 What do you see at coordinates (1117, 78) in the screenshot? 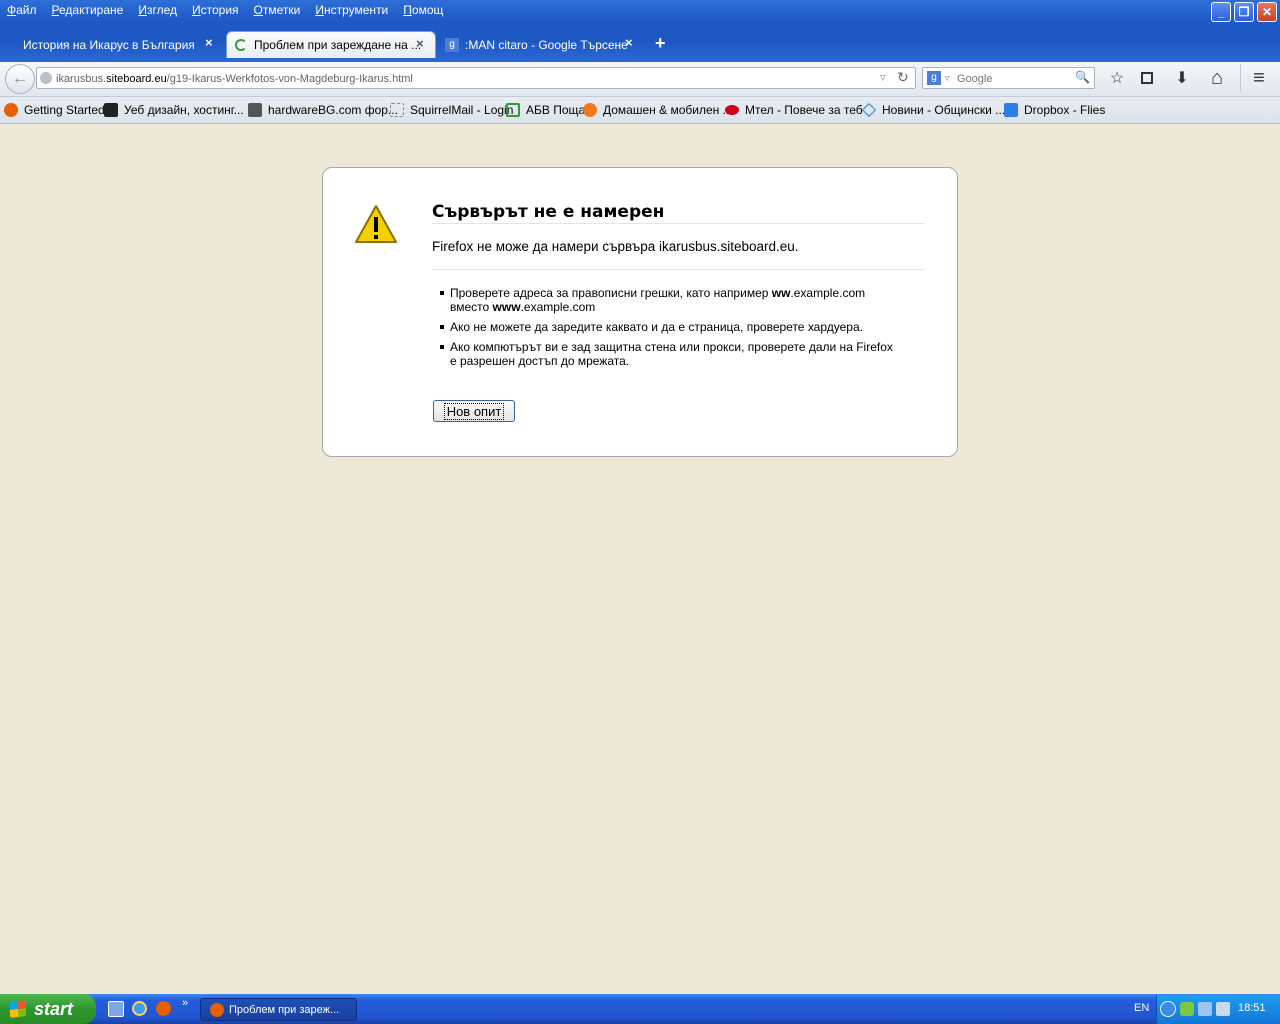
I see `star-icon: ☆` at bounding box center [1117, 78].